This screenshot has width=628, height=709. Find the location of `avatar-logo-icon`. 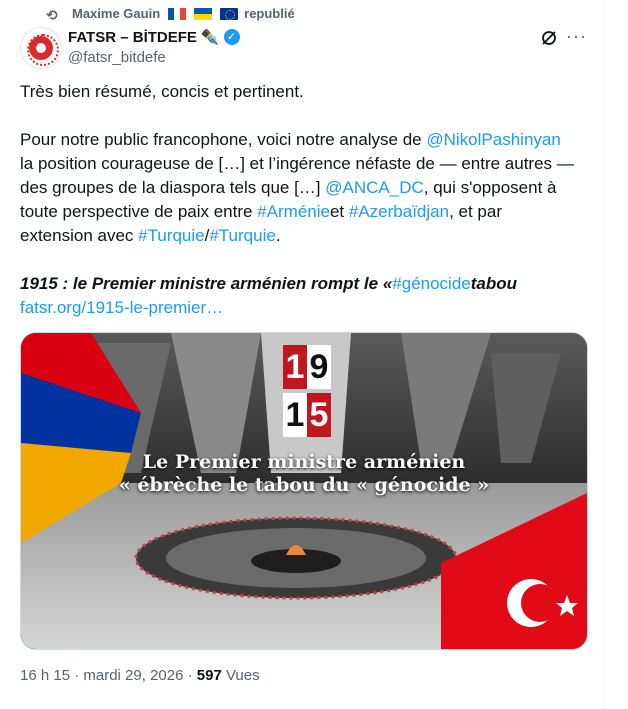

avatar-logo-icon is located at coordinates (41, 48).